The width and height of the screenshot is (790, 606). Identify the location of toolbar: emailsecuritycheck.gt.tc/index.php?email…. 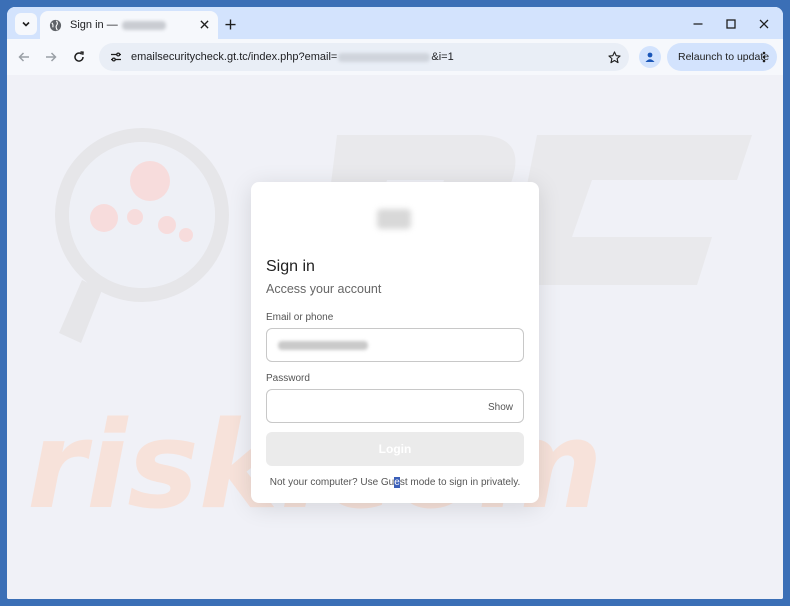
(395, 57).